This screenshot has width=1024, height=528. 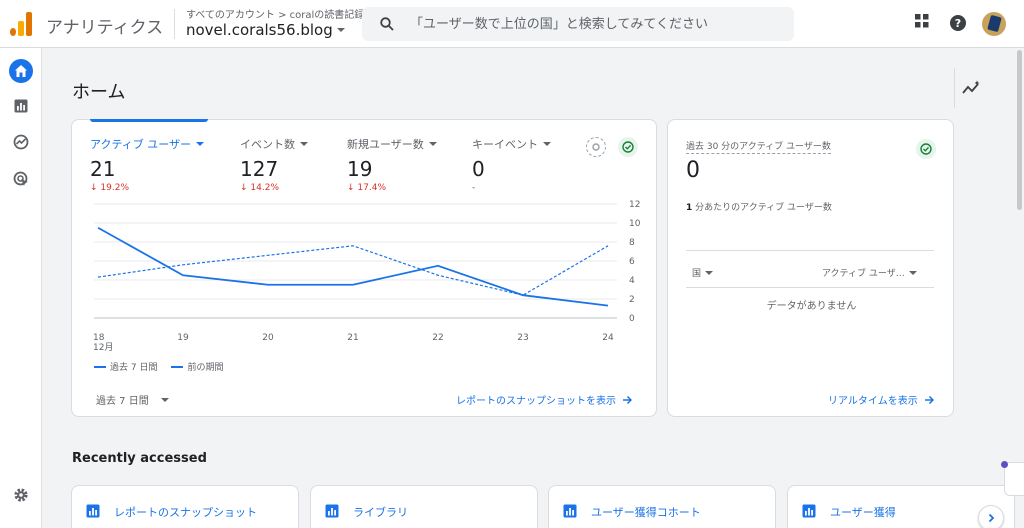 What do you see at coordinates (632, 300) in the screenshot?
I see `y-tick-label: 2` at bounding box center [632, 300].